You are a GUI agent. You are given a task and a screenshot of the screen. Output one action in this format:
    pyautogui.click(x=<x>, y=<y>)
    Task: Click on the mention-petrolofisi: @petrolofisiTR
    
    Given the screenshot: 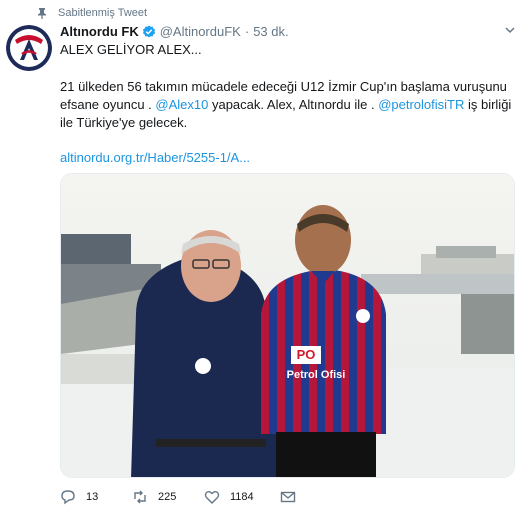 What is the action you would take?
    pyautogui.click(x=421, y=104)
    